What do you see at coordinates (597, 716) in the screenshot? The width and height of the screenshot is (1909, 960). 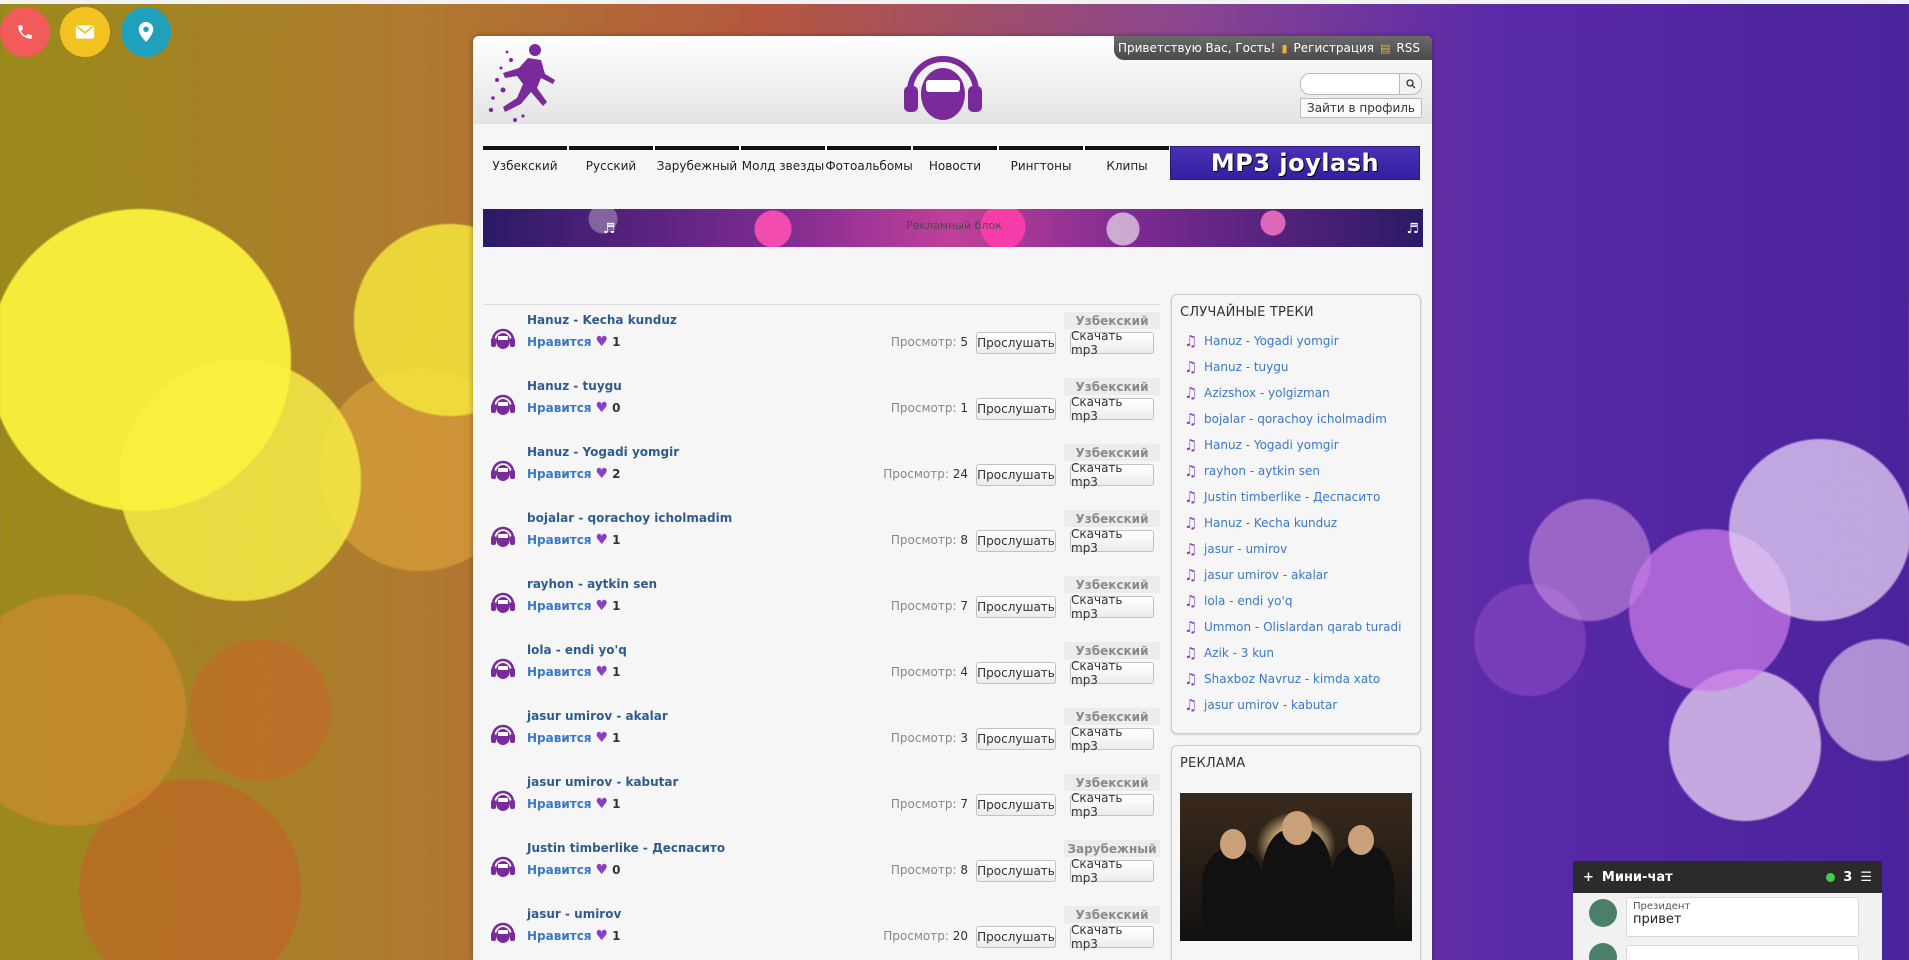 I see `track-title: jasur umirov - akalar` at bounding box center [597, 716].